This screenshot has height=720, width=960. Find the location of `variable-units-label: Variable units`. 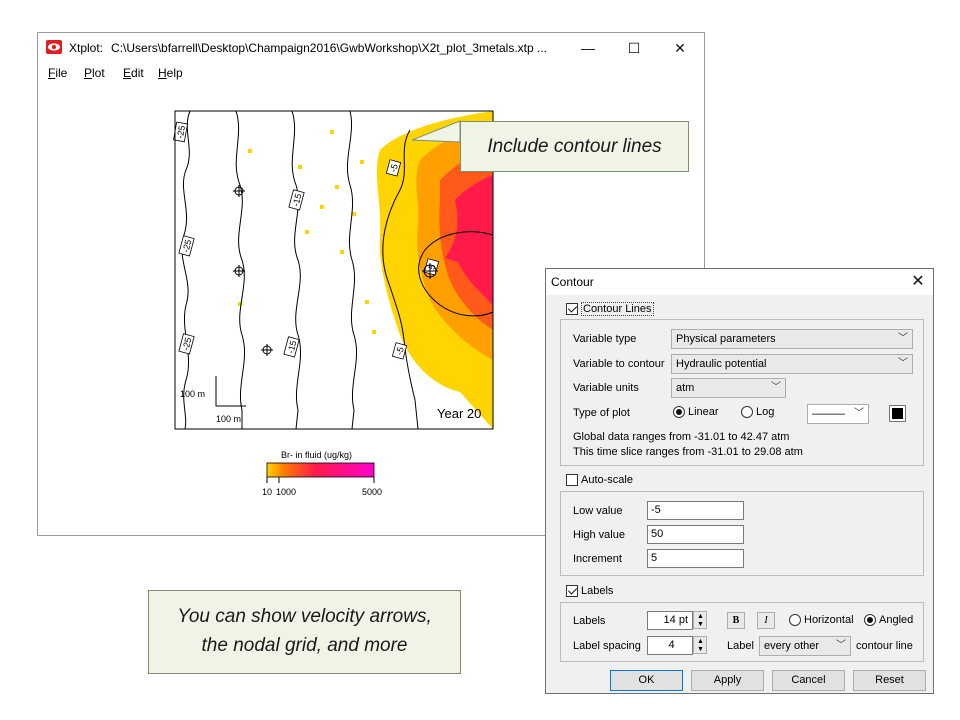

variable-units-label: Variable units is located at coordinates (606, 388).